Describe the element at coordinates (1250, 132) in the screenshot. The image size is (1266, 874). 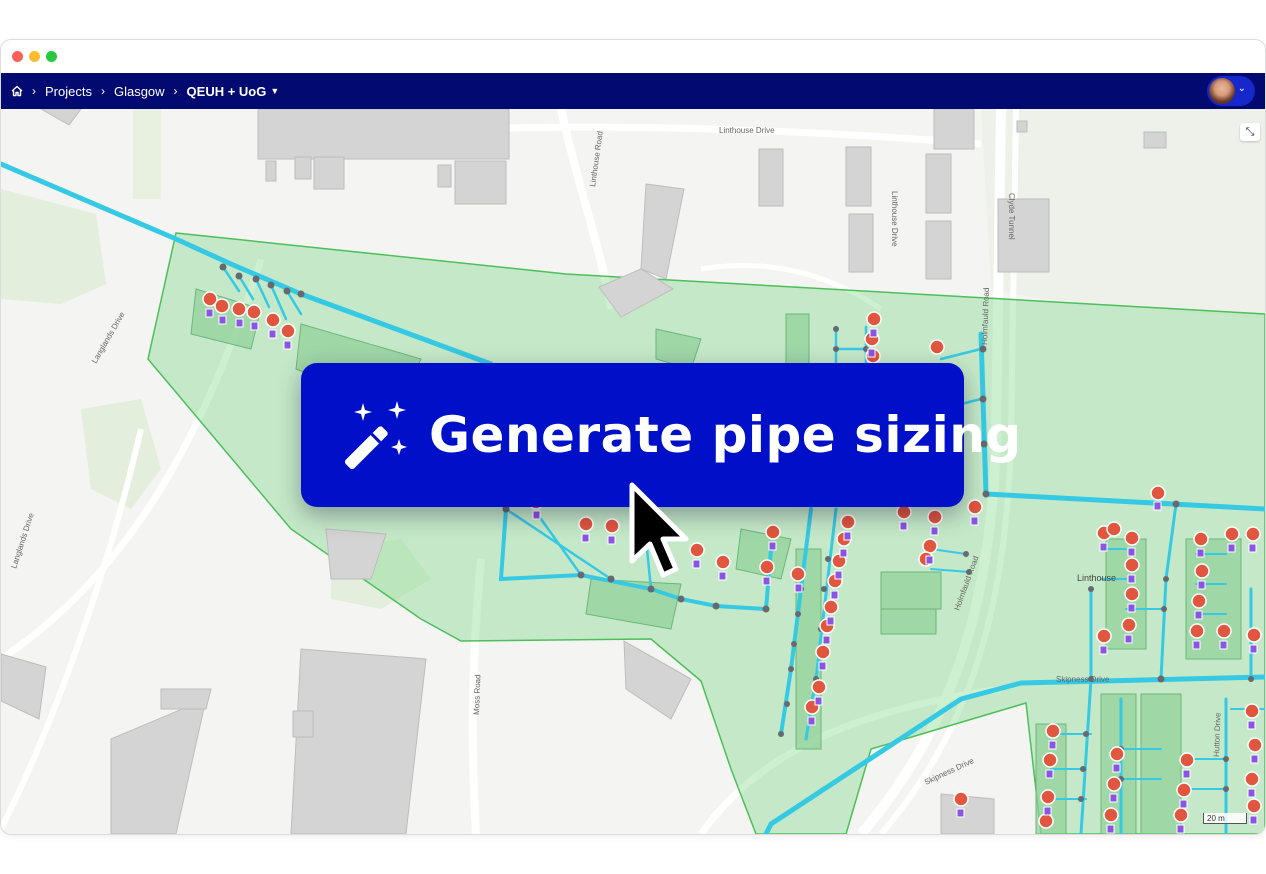
I see `minimize-view-icon: ⤡` at that location.